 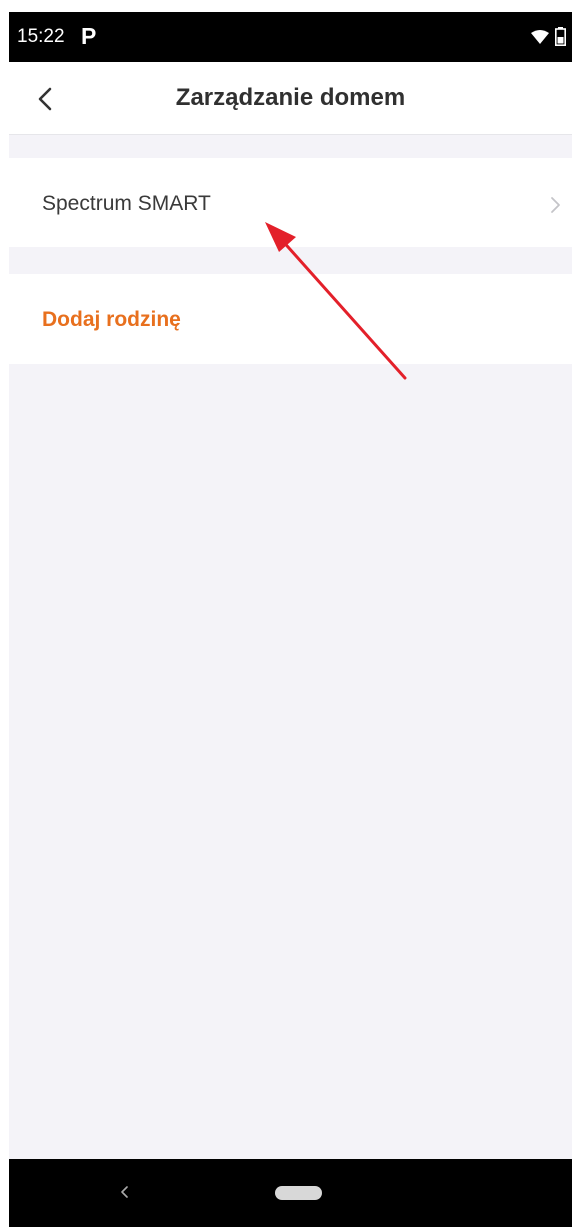 I want to click on home-name: Spectrum SMART, so click(x=126, y=203).